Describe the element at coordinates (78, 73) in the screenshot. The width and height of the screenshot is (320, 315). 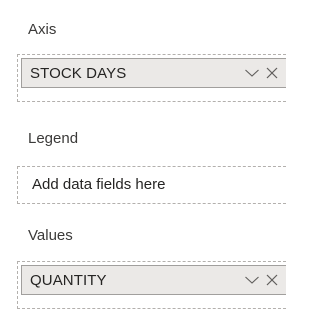
I see `axis-field-name: STOCK DAYS` at that location.